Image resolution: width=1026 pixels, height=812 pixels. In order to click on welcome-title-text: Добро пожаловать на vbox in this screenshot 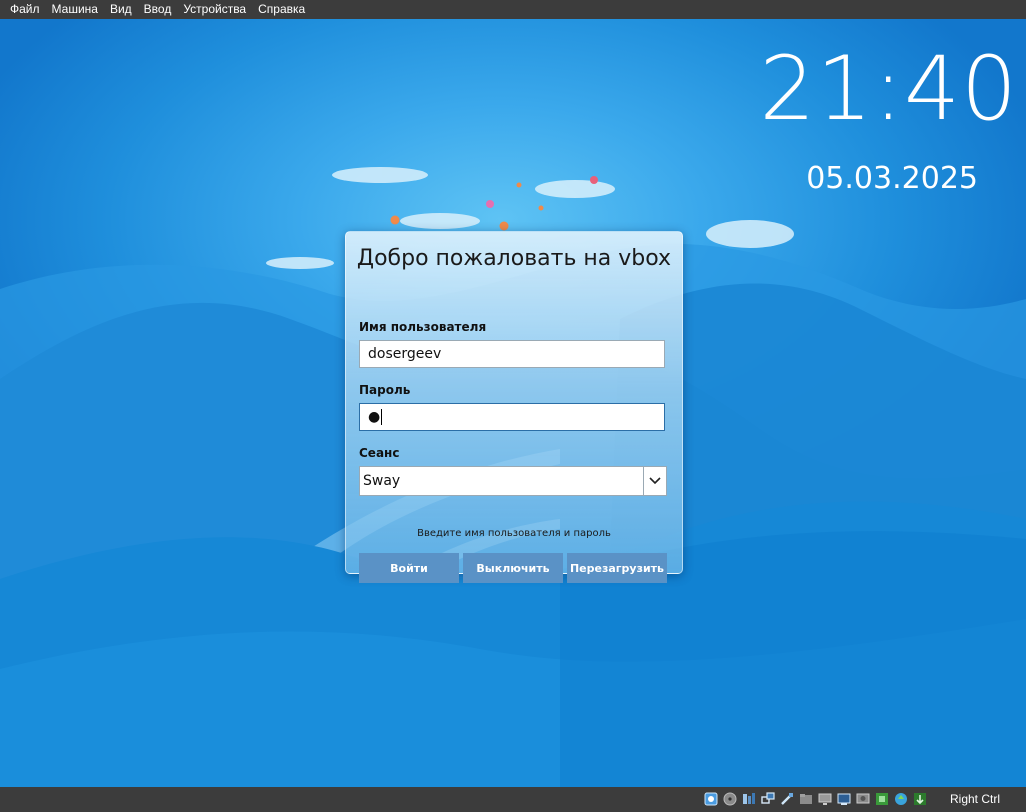, I will do `click(514, 258)`.